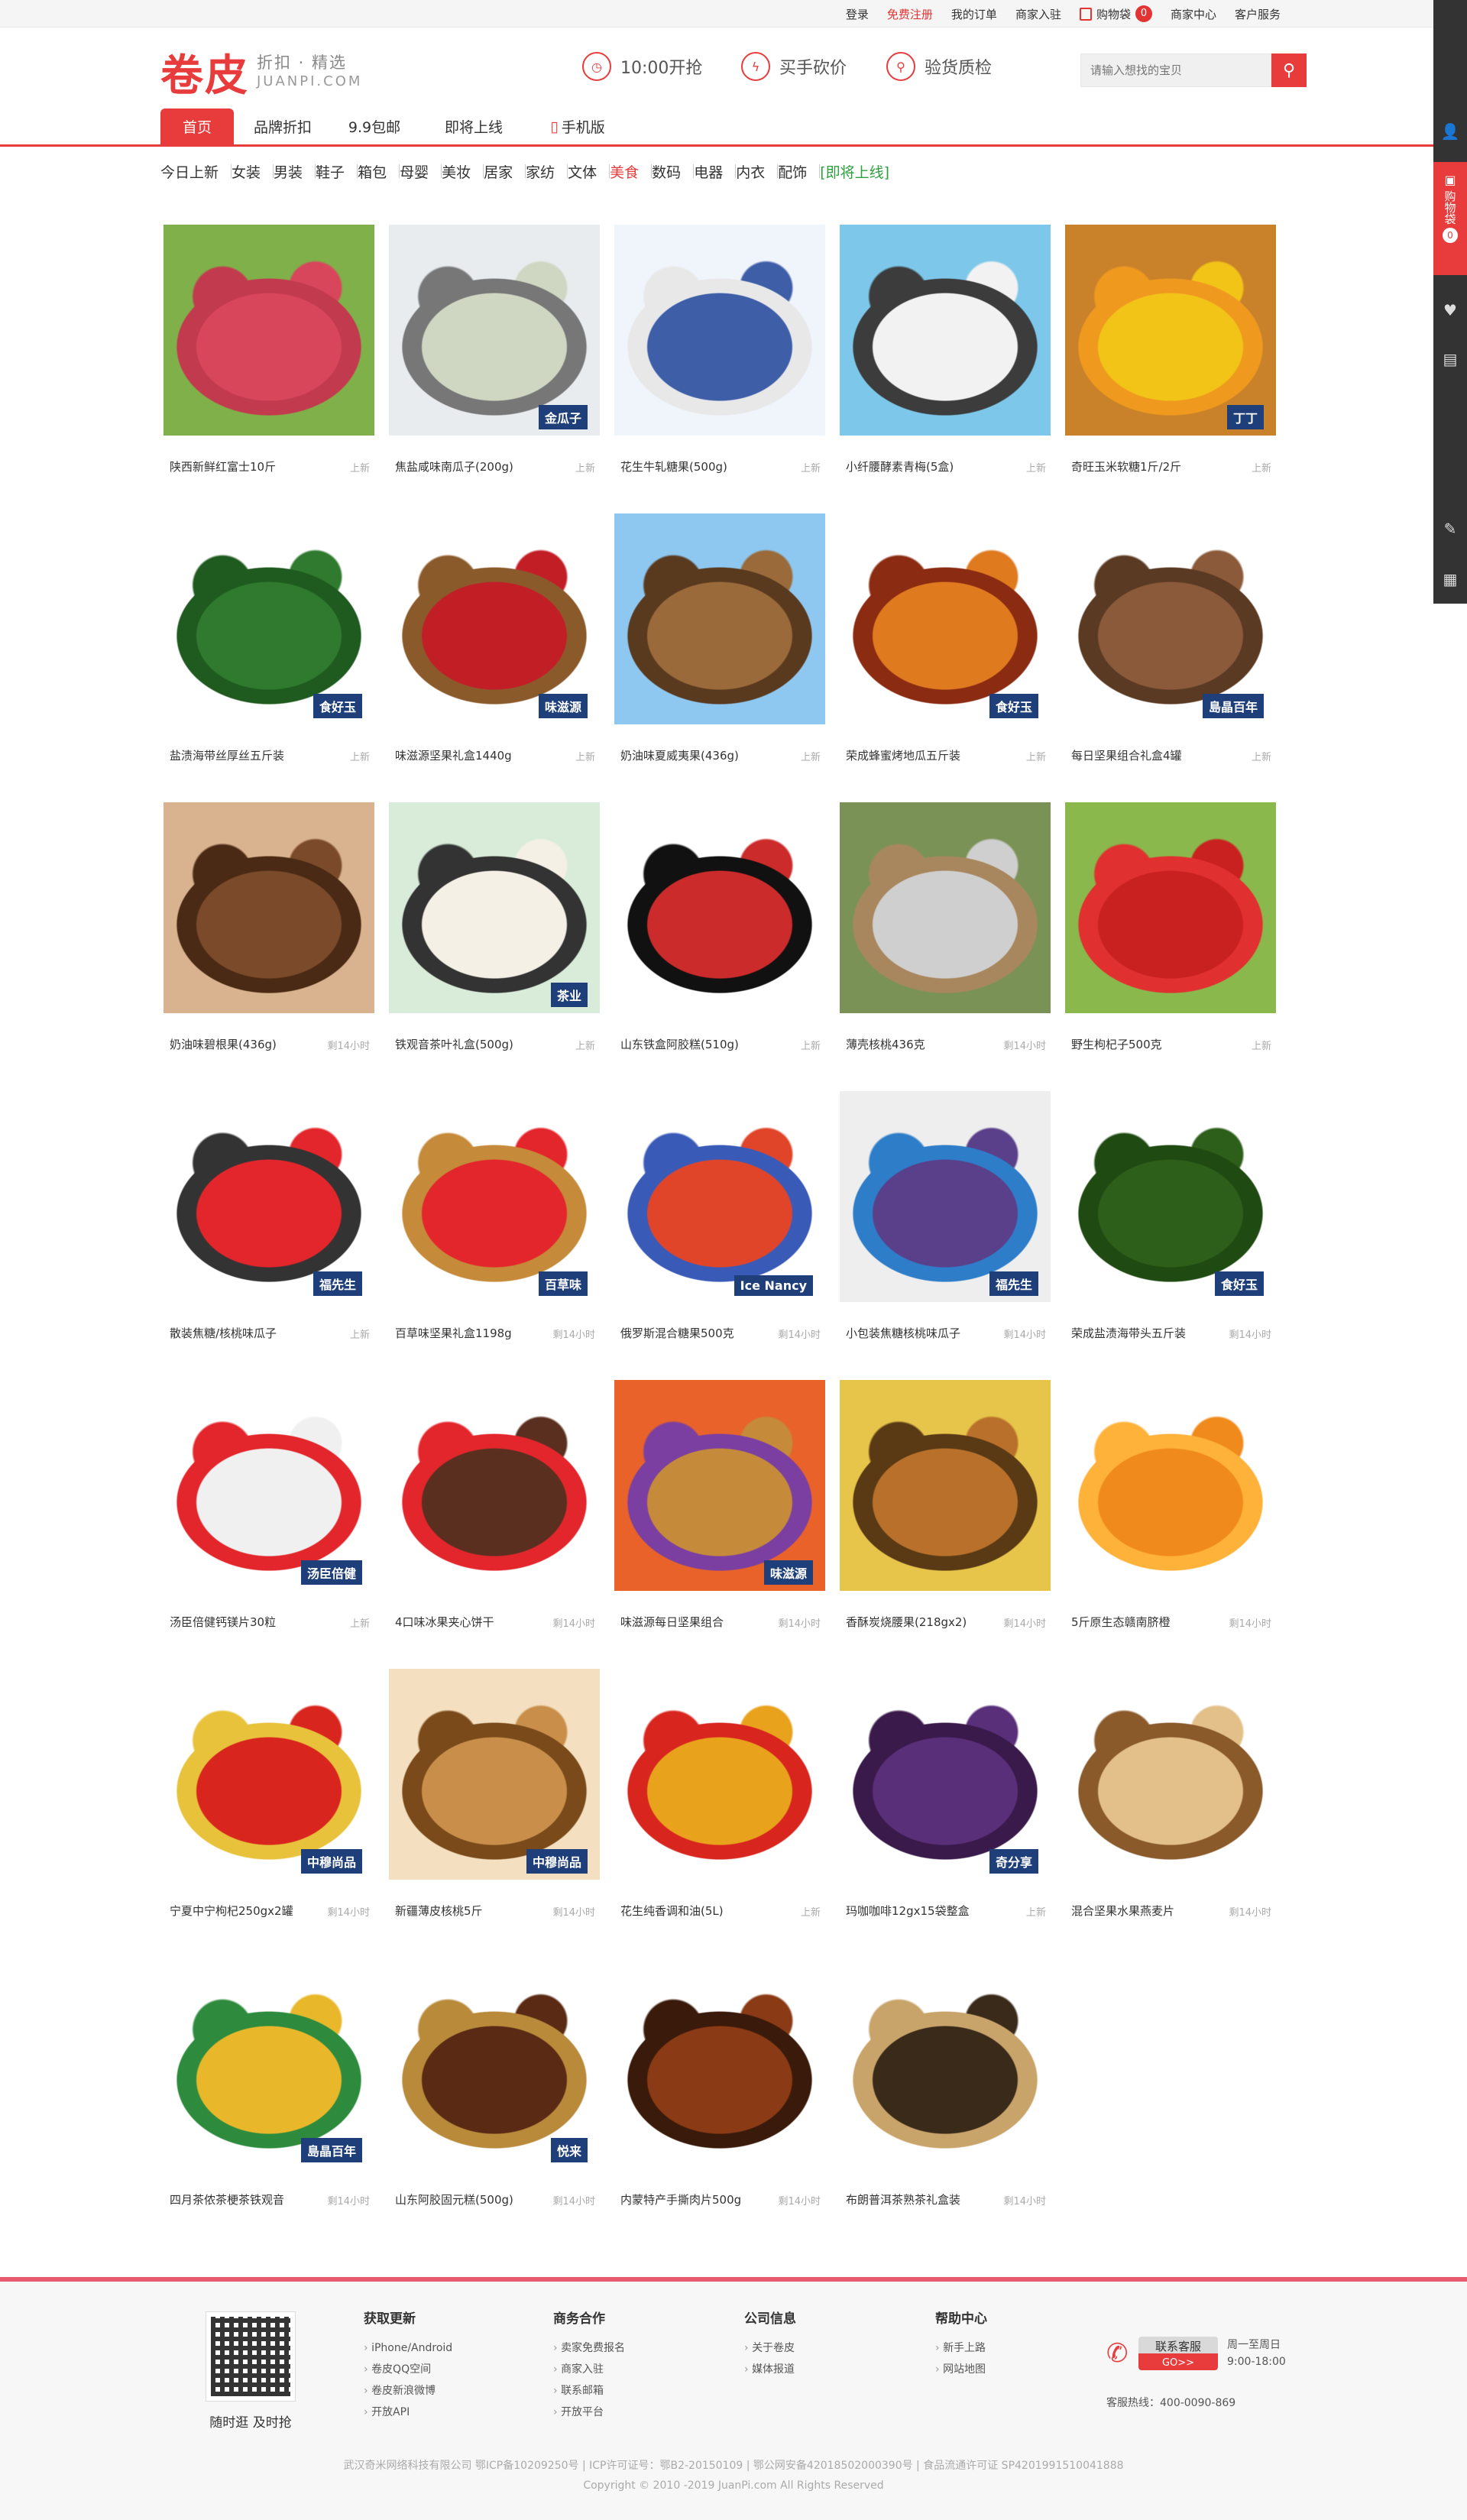 The width and height of the screenshot is (1467, 2520). I want to click on my-orders-link: 我的订单, so click(974, 14).